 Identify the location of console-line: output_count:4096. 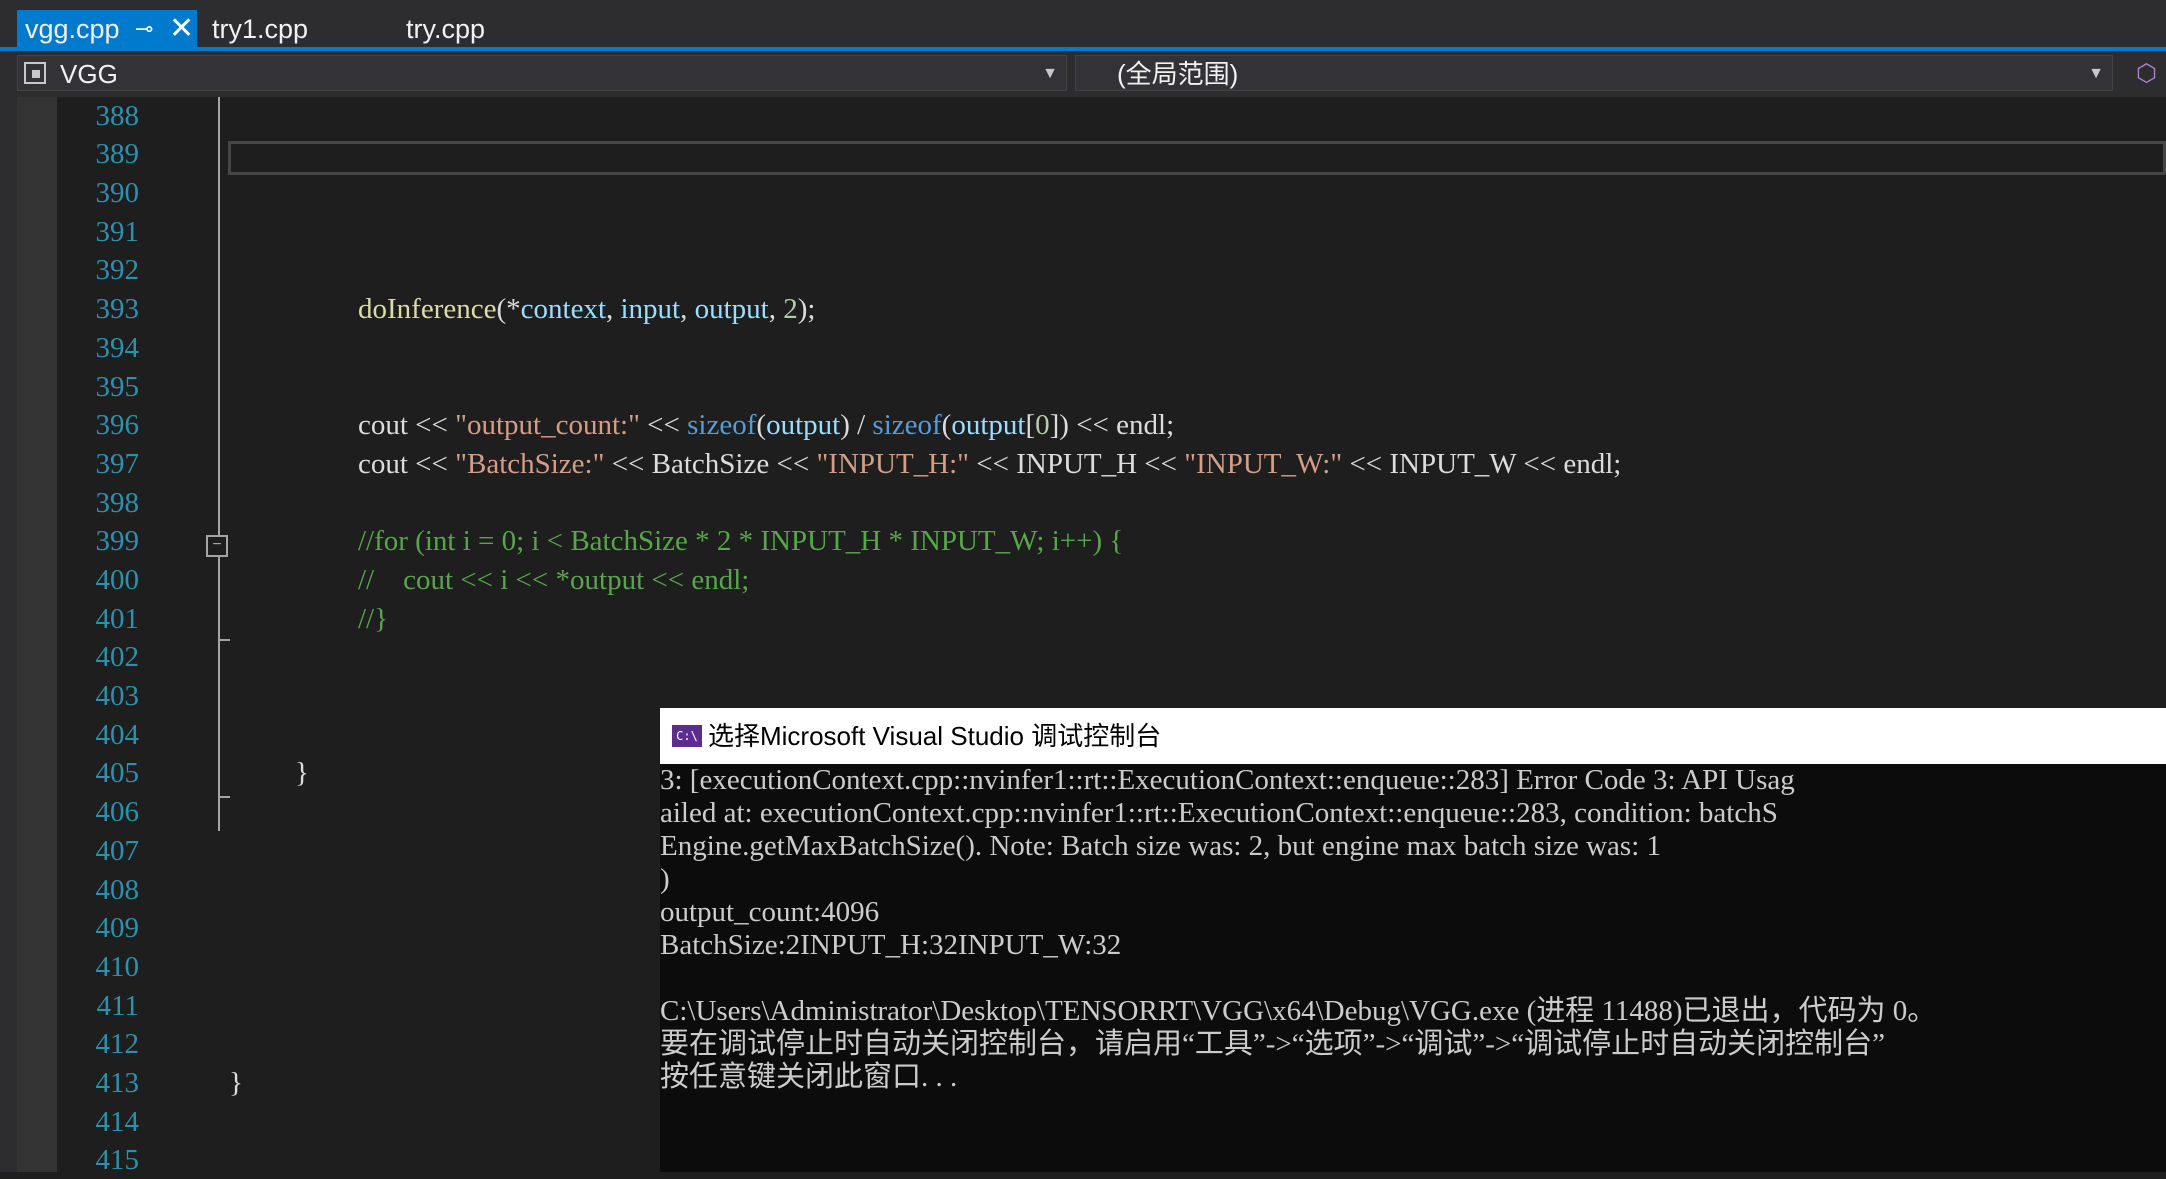
(770, 912).